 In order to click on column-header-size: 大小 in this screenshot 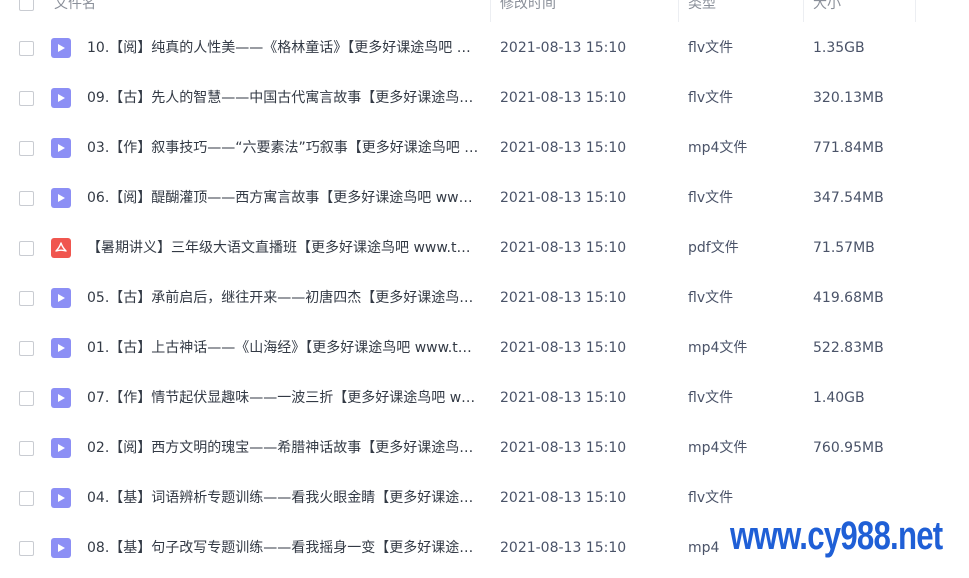, I will do `click(827, 11)`.